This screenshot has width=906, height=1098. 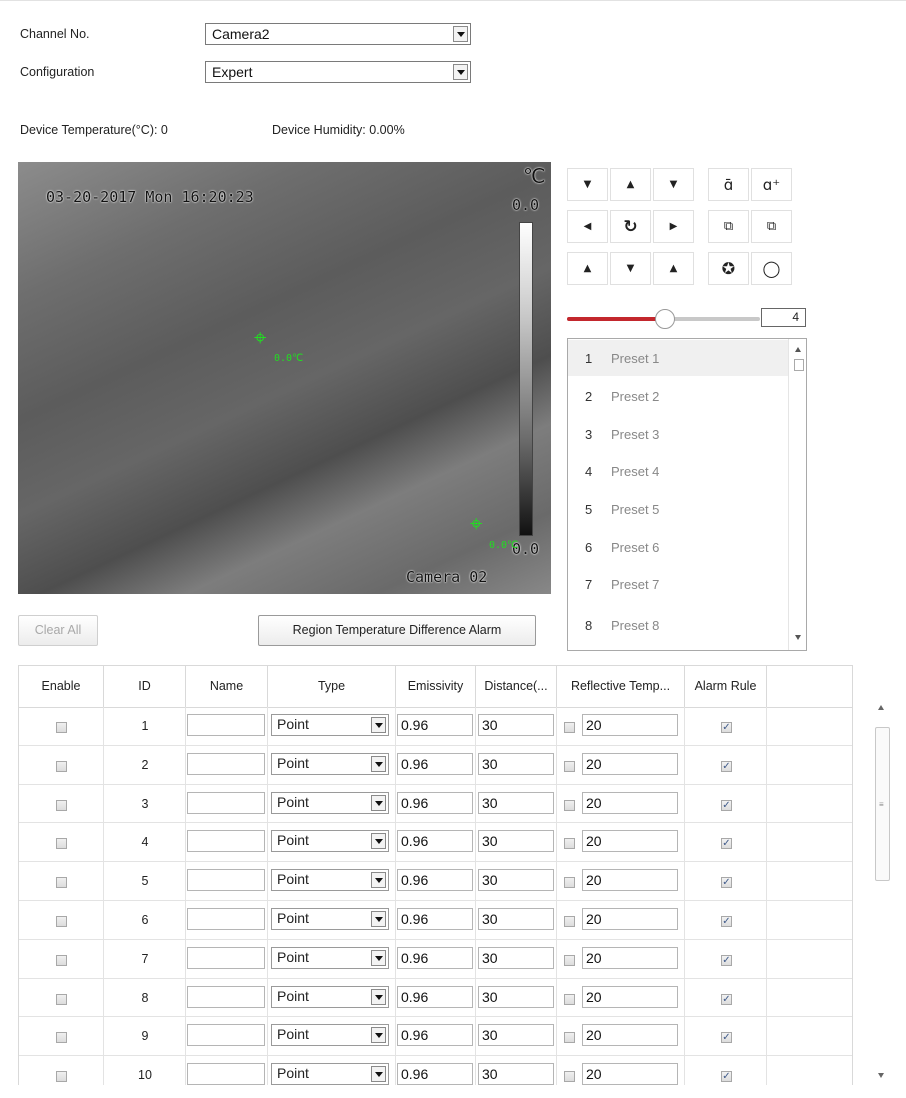 What do you see at coordinates (771, 226) in the screenshot?
I see `focus-far-icon: ⧉` at bounding box center [771, 226].